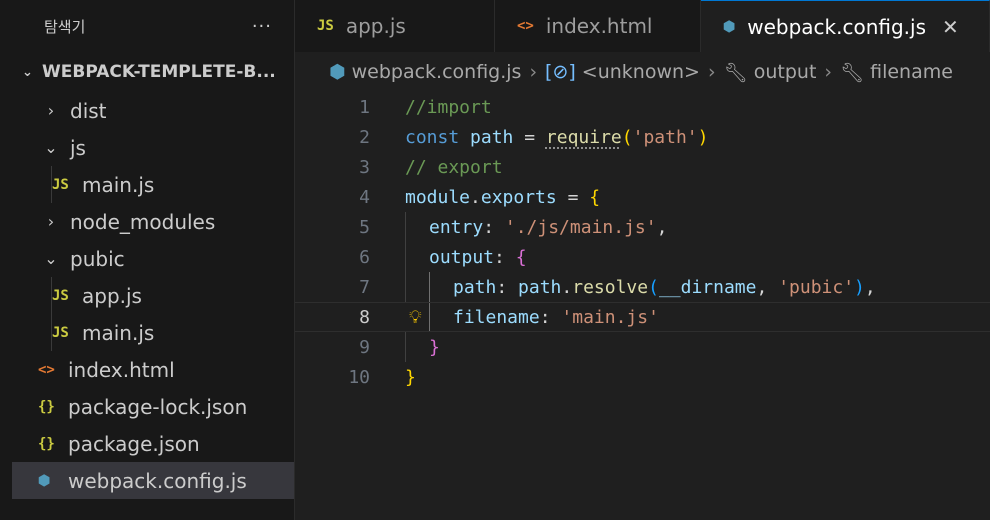 Image resolution: width=990 pixels, height=520 pixels. Describe the element at coordinates (415, 317) in the screenshot. I see `lightbulb-icon: 💡︎` at that location.